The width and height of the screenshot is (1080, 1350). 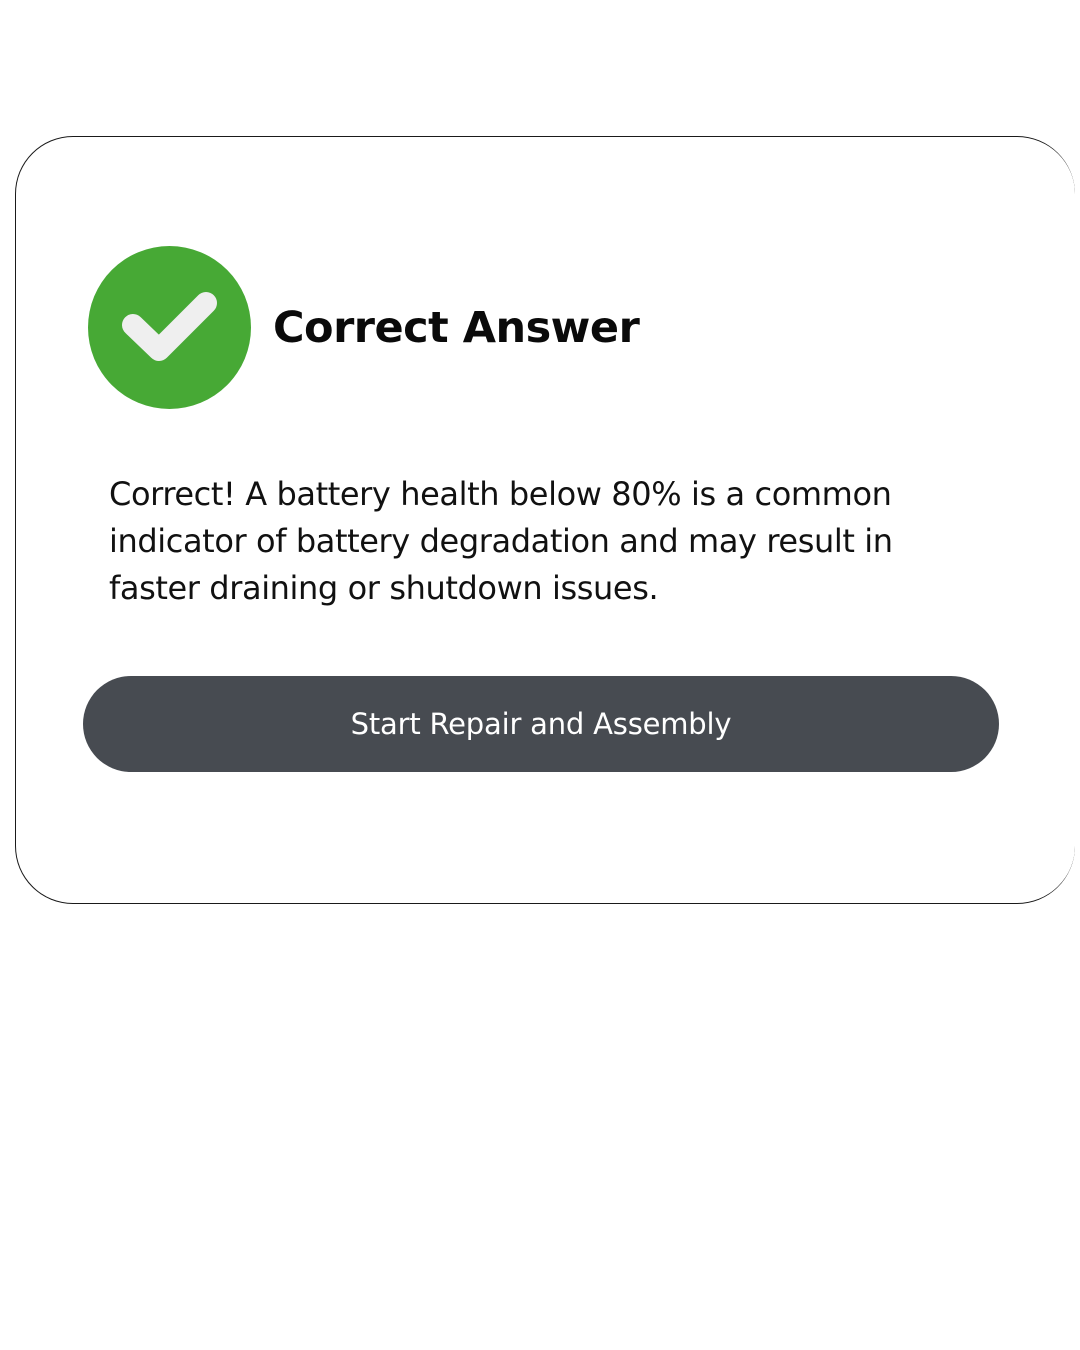 I want to click on result-title: Correct Answer, so click(x=456, y=327).